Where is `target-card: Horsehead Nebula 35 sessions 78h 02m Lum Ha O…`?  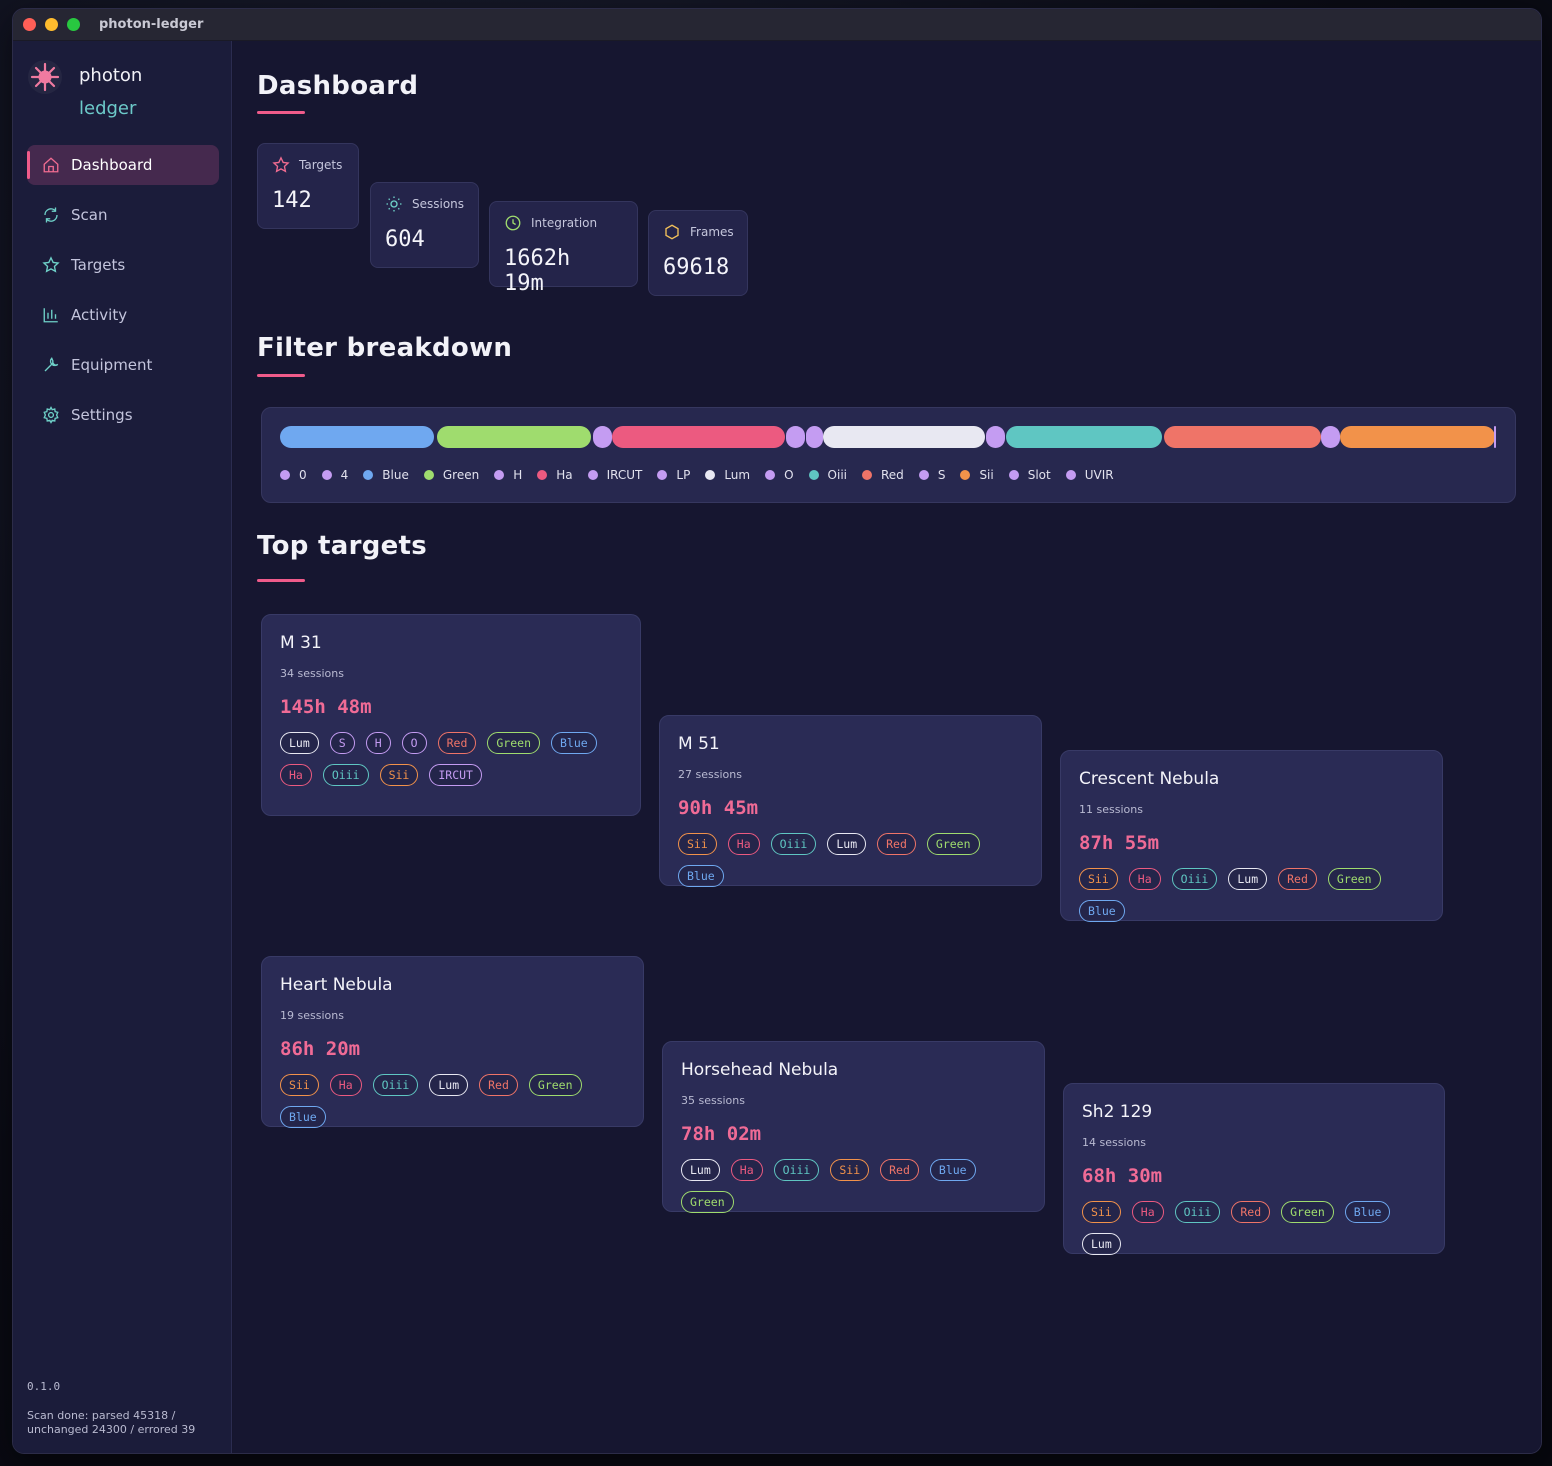
target-card: Horsehead Nebula 35 sessions 78h 02m Lum Ha O… is located at coordinates (853, 1127).